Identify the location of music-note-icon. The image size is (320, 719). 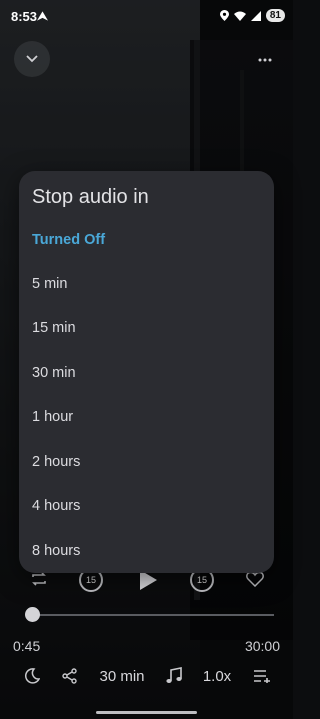
(174, 675).